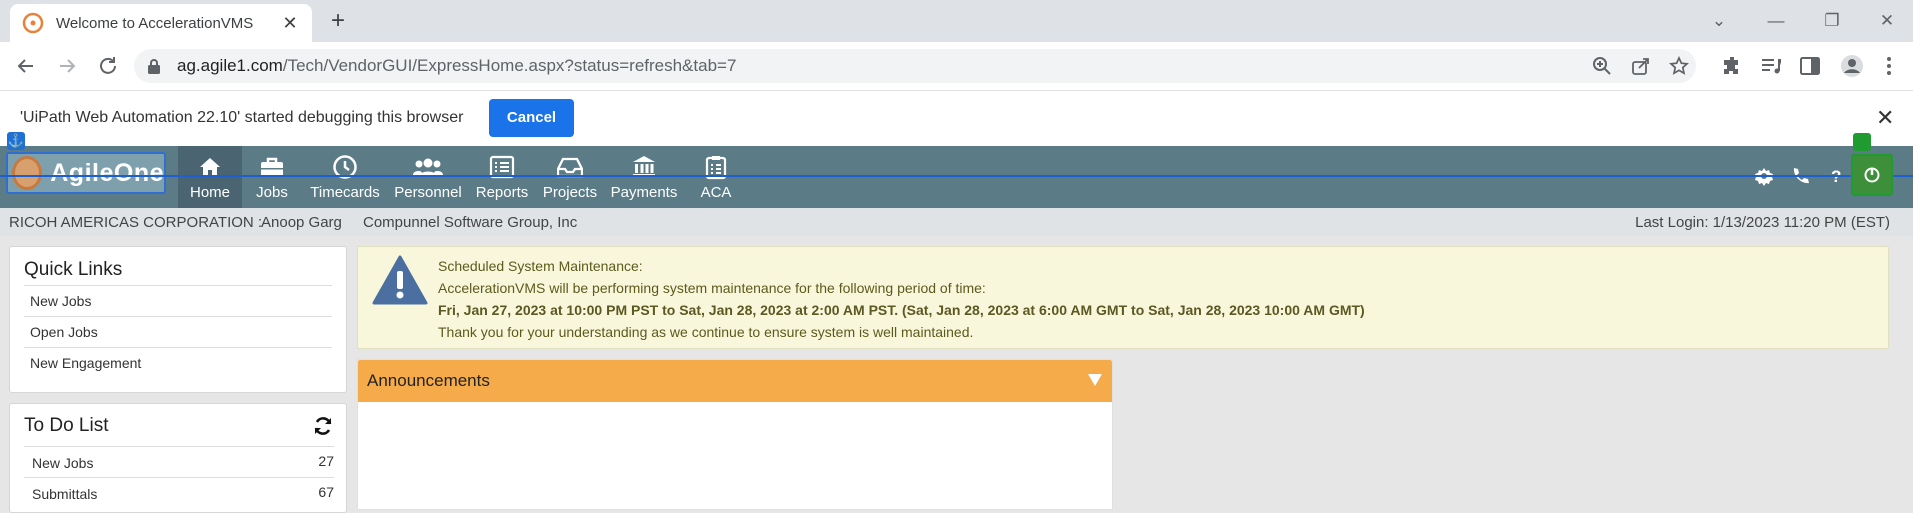 This screenshot has height=513, width=1913. Describe the element at coordinates (735, 434) in the screenshot. I see `announcements-panel: Announcements` at that location.